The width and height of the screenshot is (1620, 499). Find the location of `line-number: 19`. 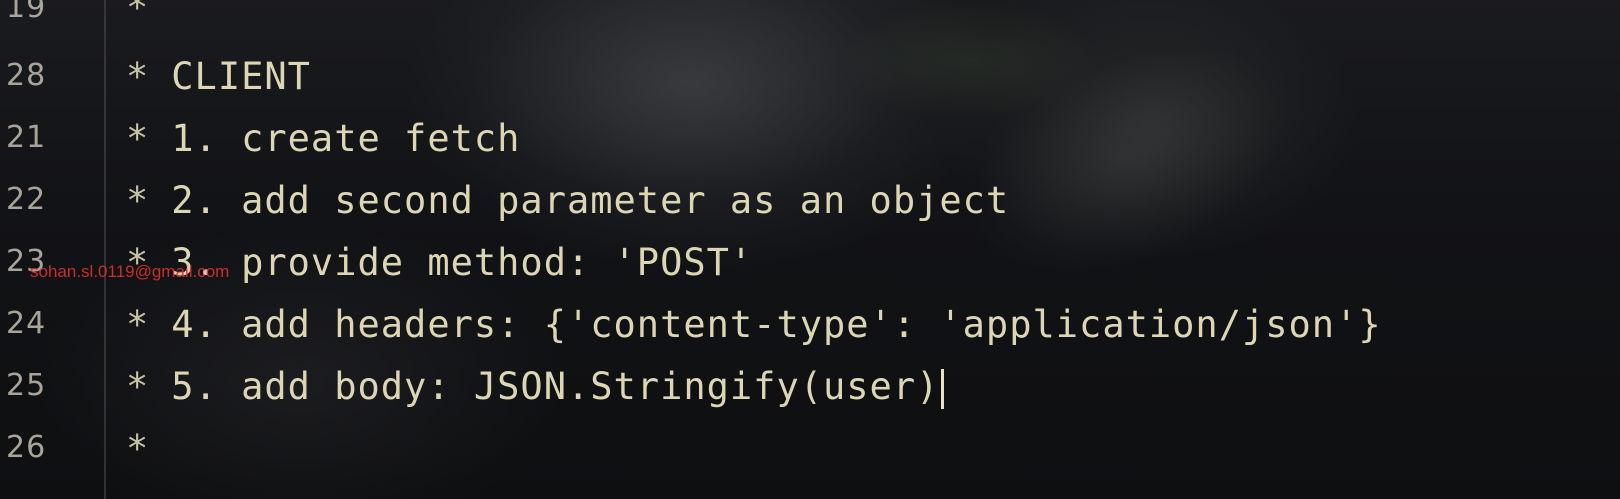

line-number: 19 is located at coordinates (26, 12).